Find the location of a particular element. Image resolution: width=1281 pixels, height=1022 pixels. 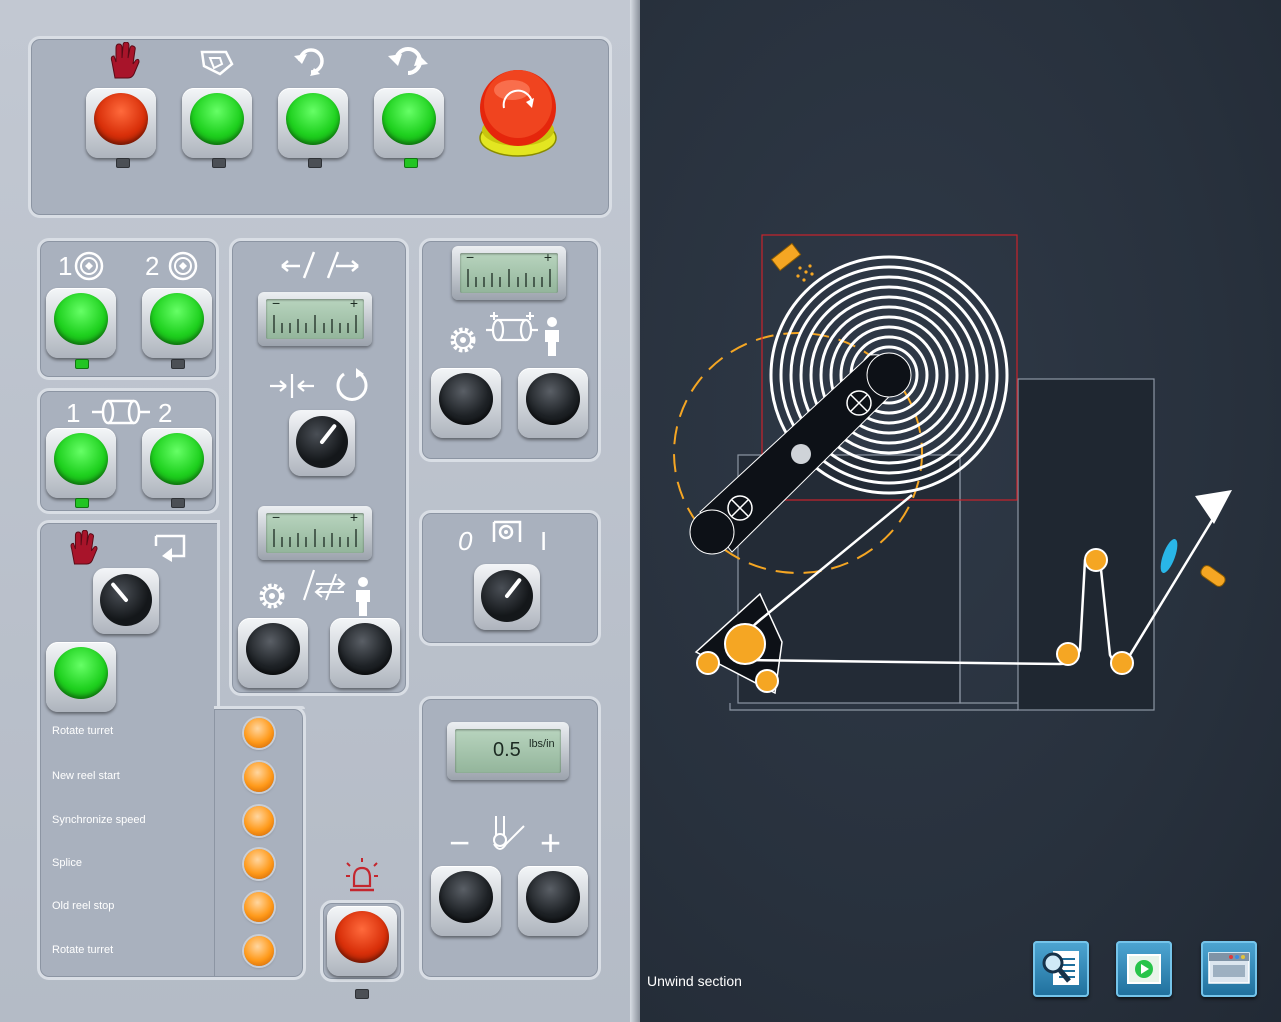

roller-icon is located at coordinates (512, 327).